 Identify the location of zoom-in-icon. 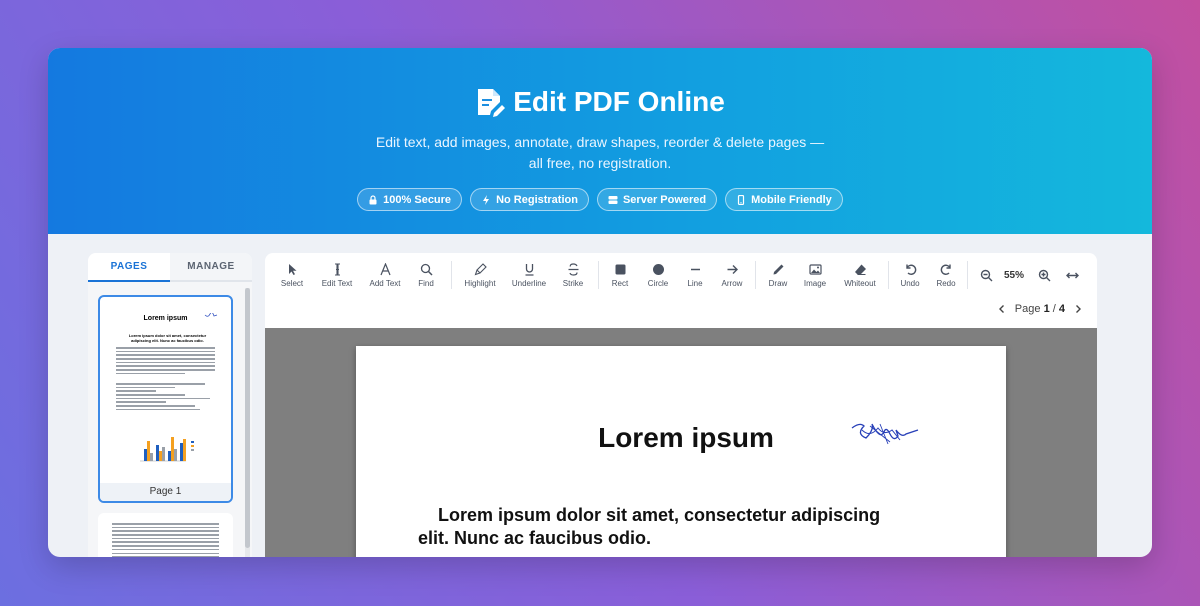
(1044, 275).